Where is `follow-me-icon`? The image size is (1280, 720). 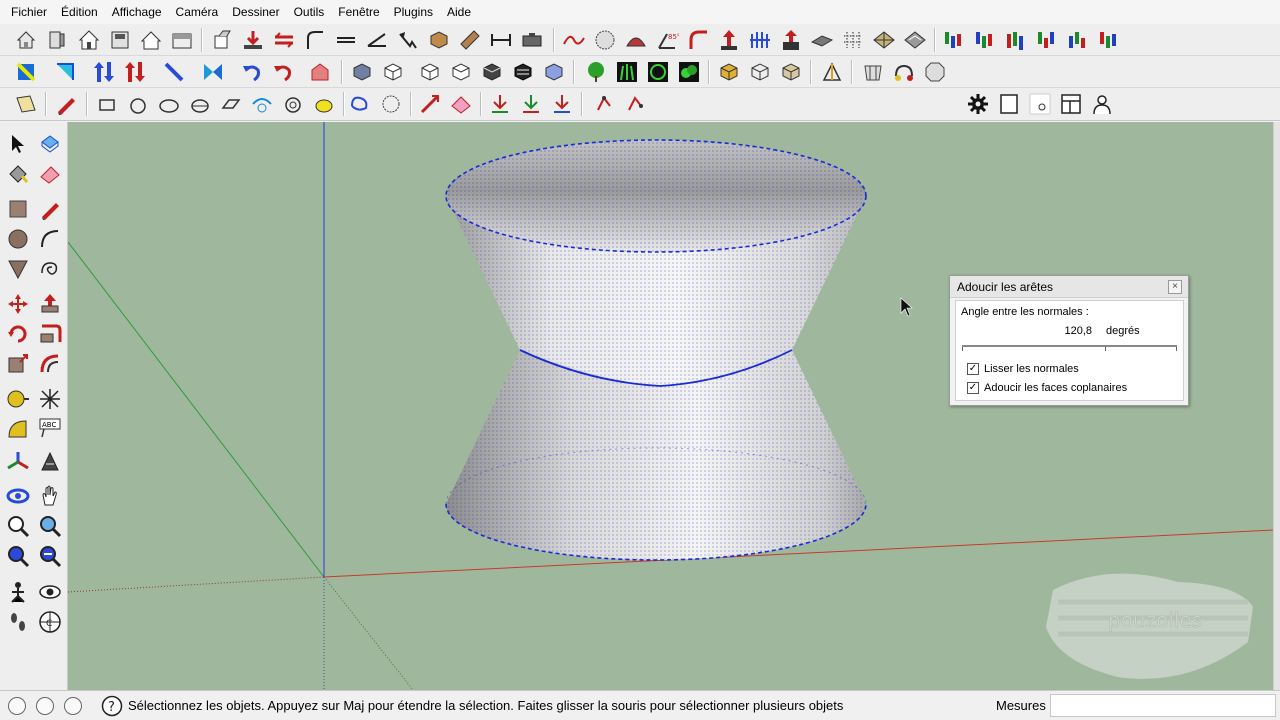
follow-me-icon is located at coordinates (284, 40).